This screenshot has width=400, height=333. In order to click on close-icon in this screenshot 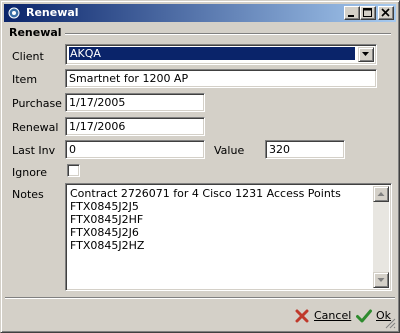, I will do `click(385, 12)`.